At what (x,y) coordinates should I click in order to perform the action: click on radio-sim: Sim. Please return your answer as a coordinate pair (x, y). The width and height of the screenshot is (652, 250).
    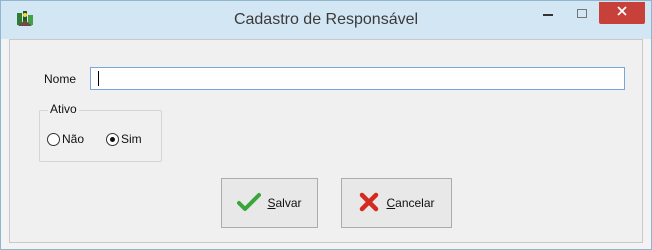
    Looking at the image, I should click on (124, 139).